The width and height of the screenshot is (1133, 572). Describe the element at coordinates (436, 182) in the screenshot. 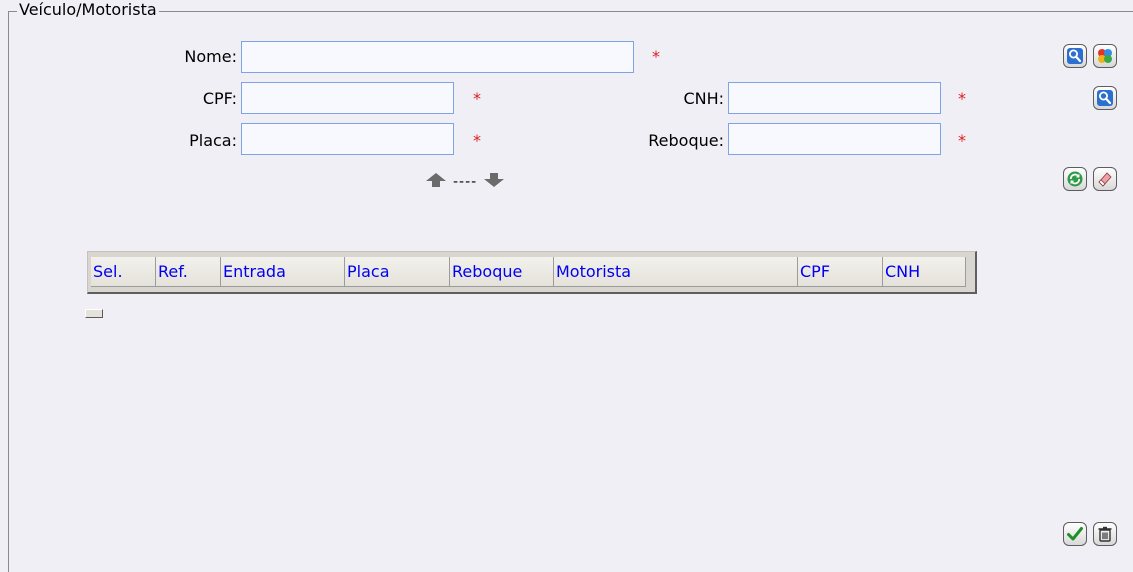

I see `arrow-up-icon` at that location.